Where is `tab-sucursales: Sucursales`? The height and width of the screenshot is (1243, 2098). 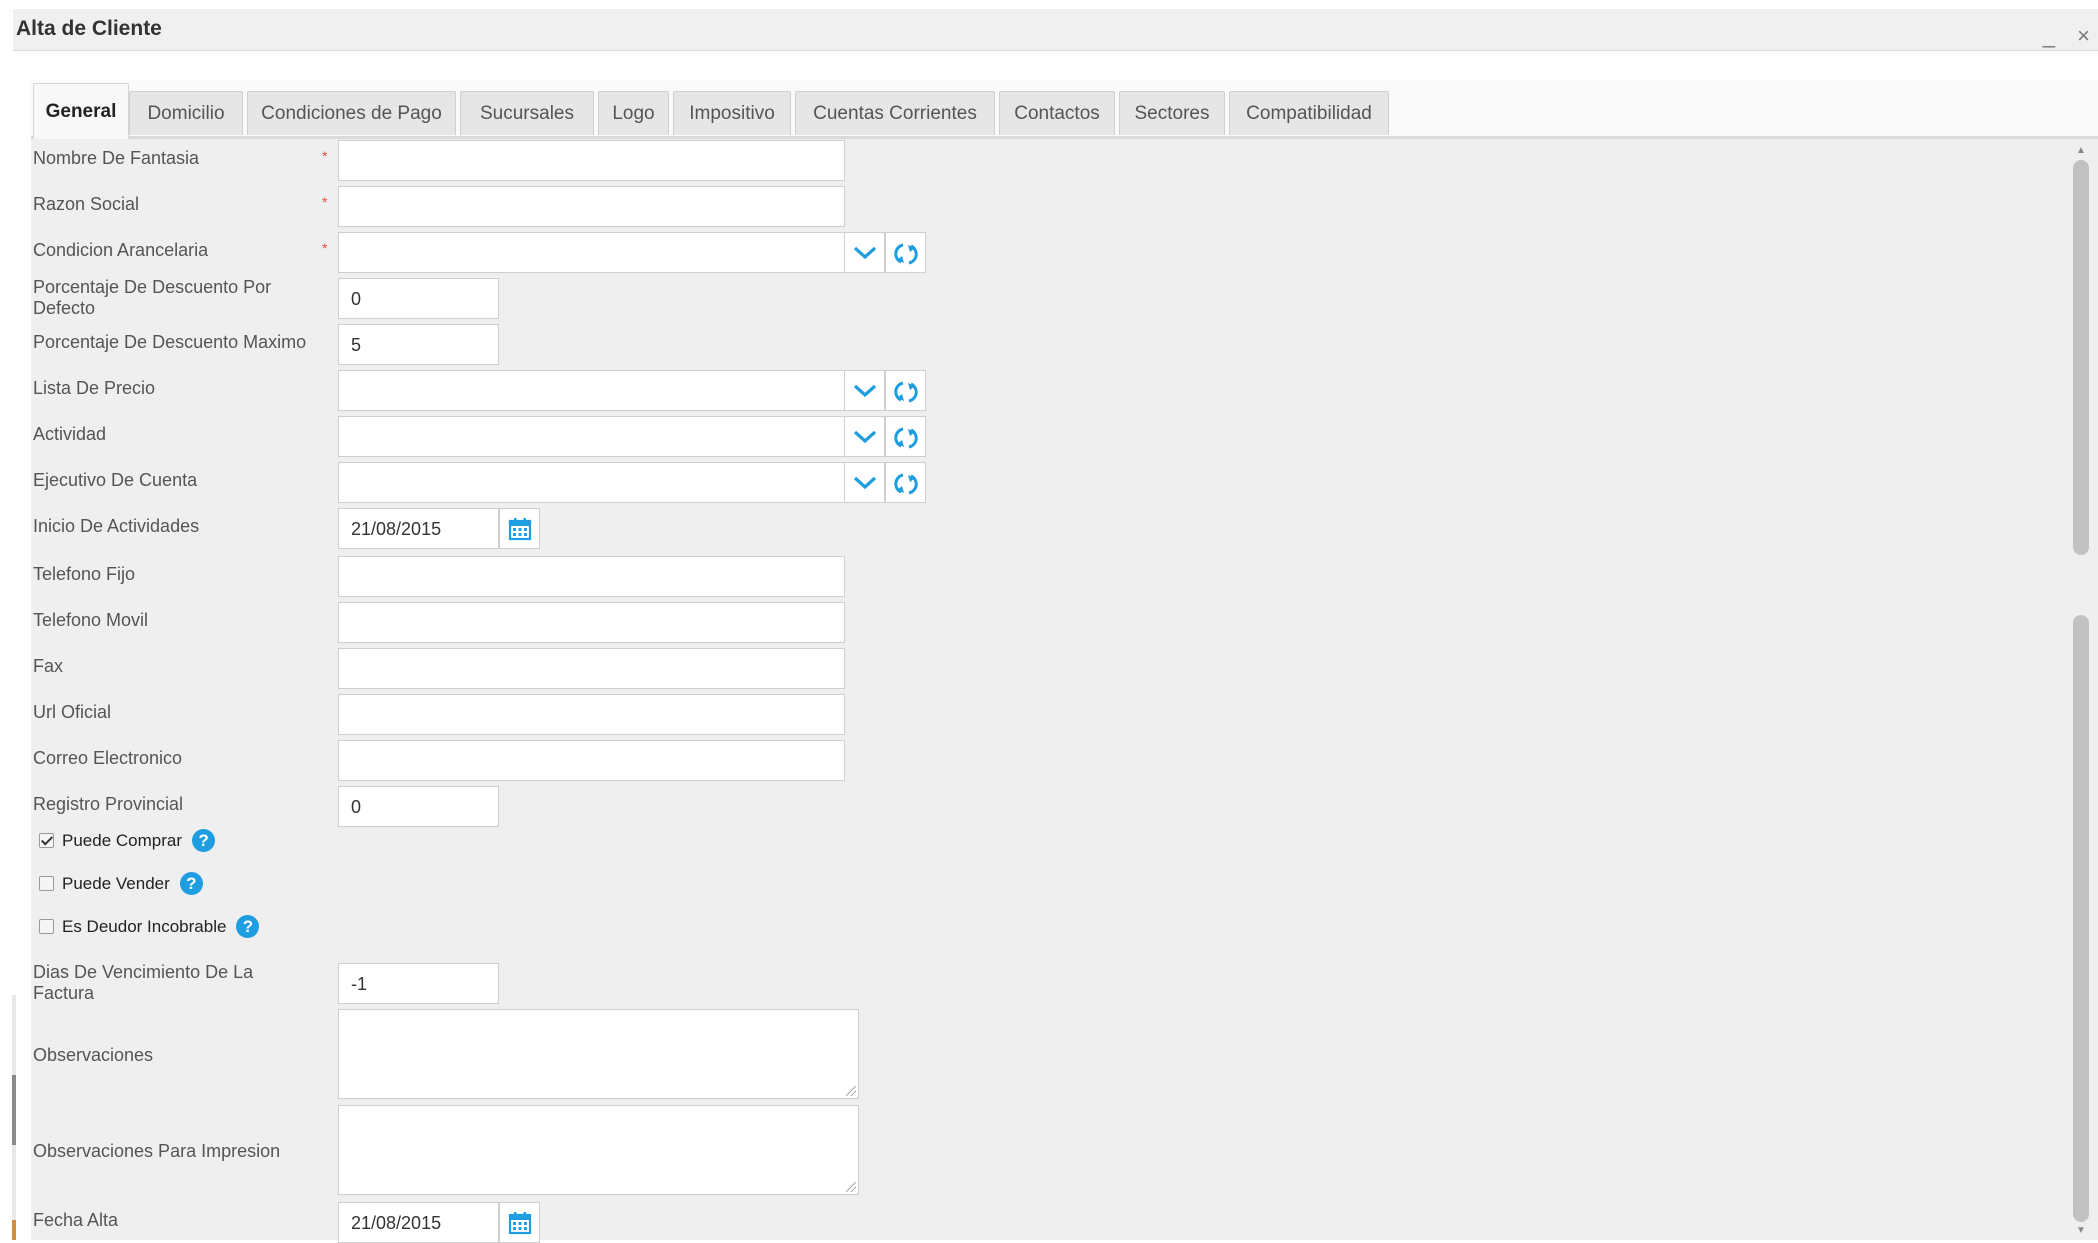
tab-sucursales: Sucursales is located at coordinates (527, 113).